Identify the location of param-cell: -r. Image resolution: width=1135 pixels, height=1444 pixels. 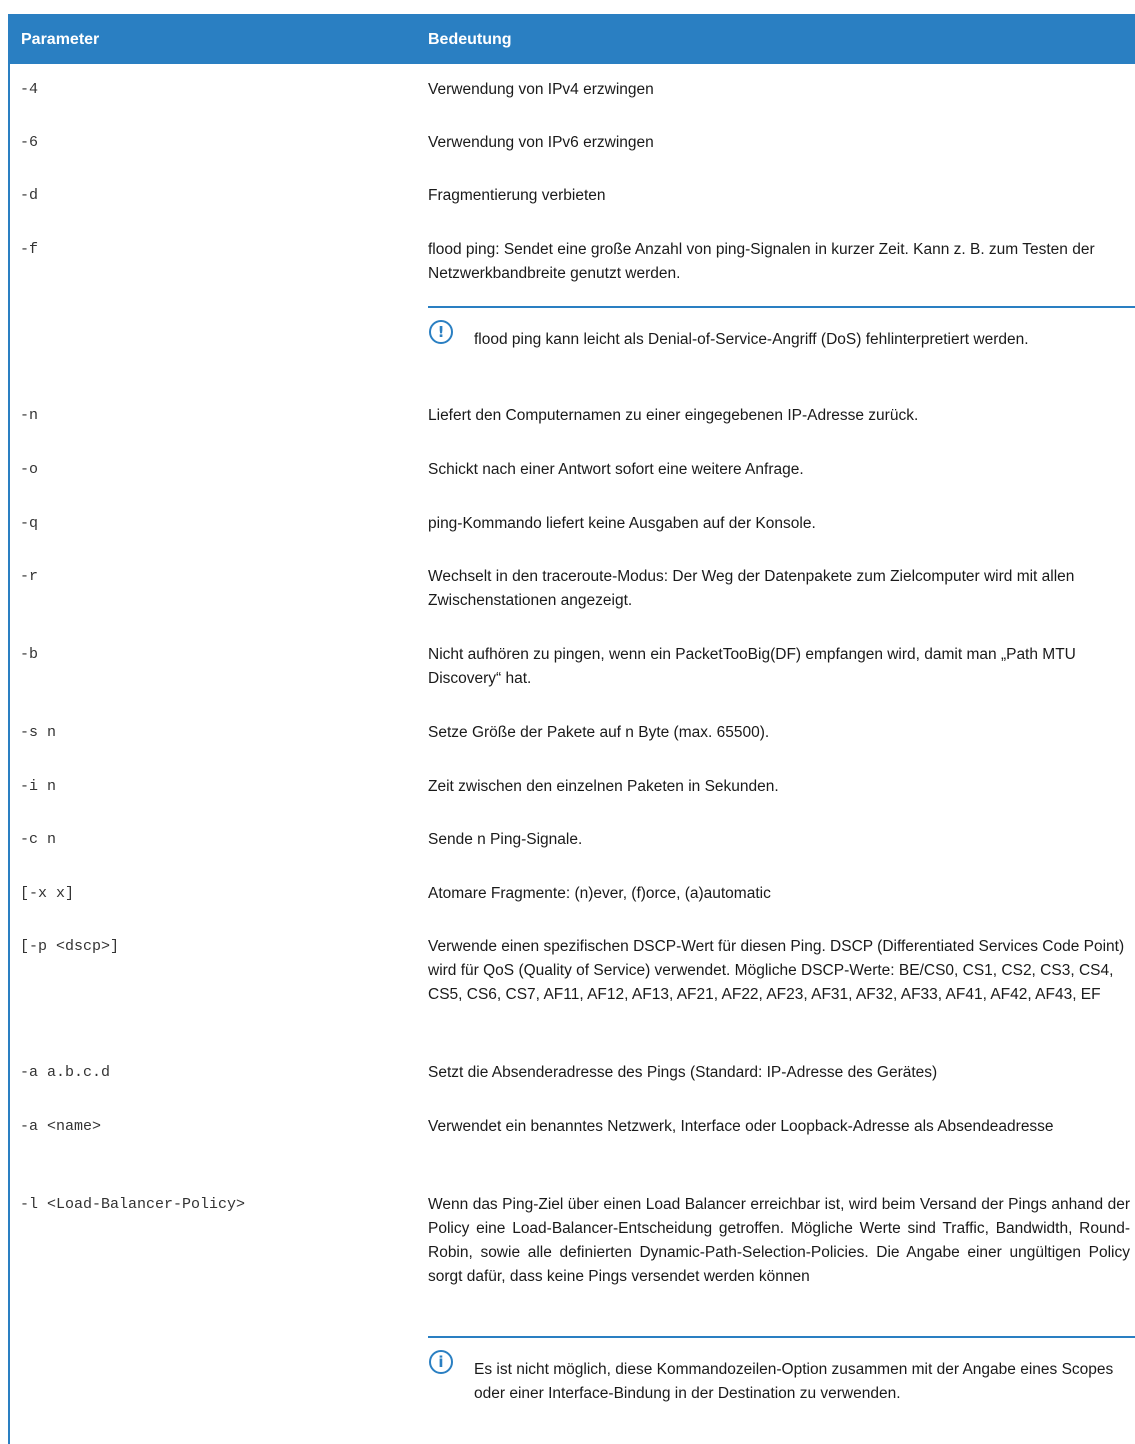
(29, 576).